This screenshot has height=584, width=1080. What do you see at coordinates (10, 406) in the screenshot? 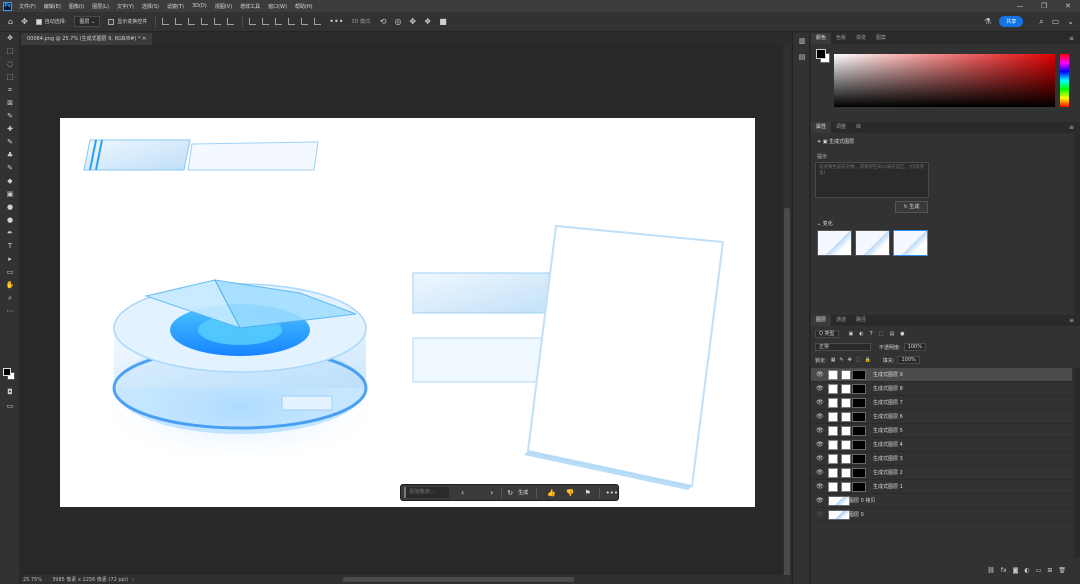
I see `screen-mode-icon: ▭` at bounding box center [10, 406].